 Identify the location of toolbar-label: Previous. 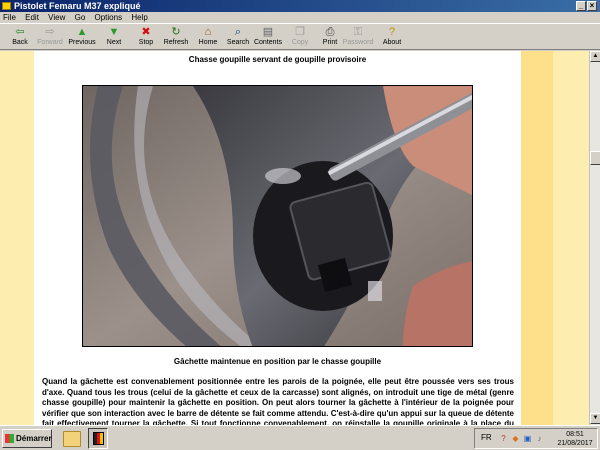
(82, 42).